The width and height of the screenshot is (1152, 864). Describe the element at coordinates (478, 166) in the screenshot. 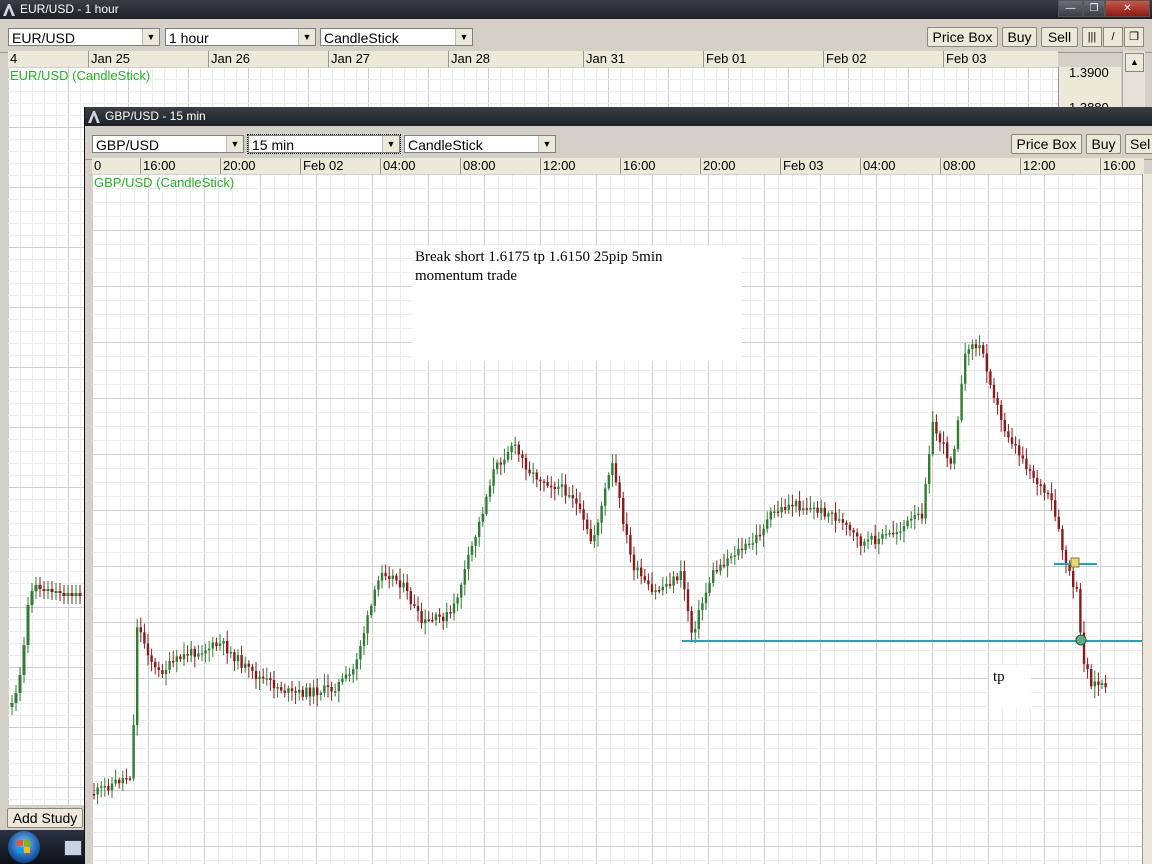

I see `time-label: 08:00` at that location.